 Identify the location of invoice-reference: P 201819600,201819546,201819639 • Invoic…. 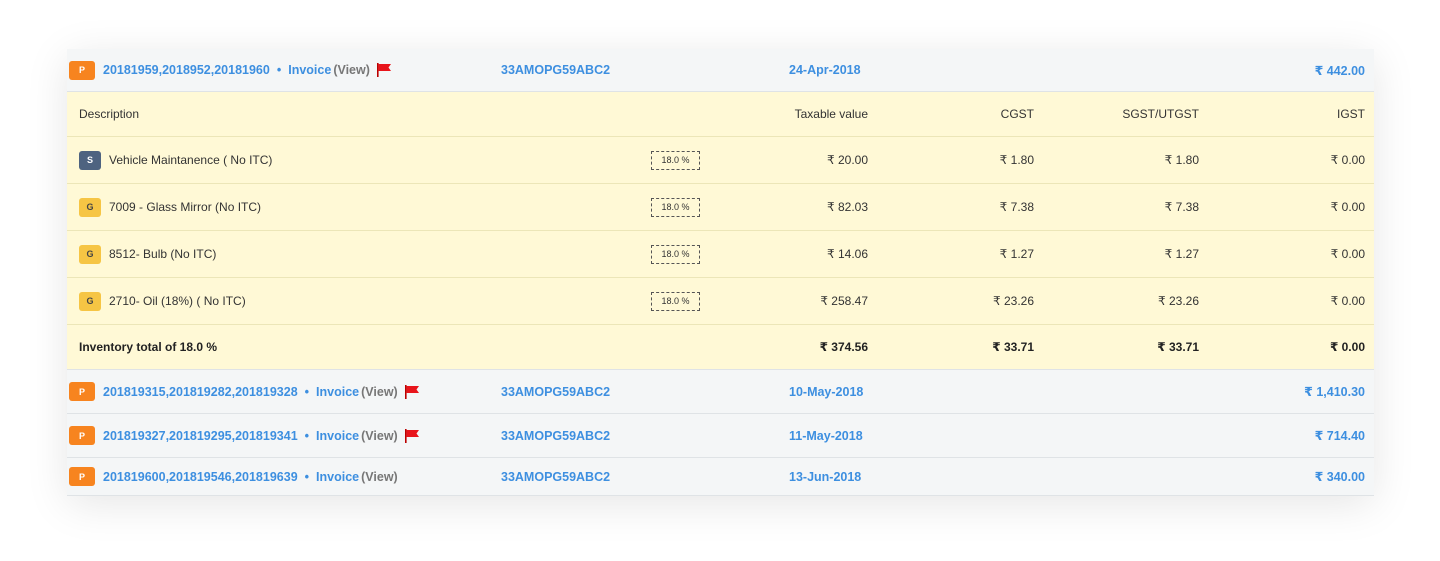
(233, 476).